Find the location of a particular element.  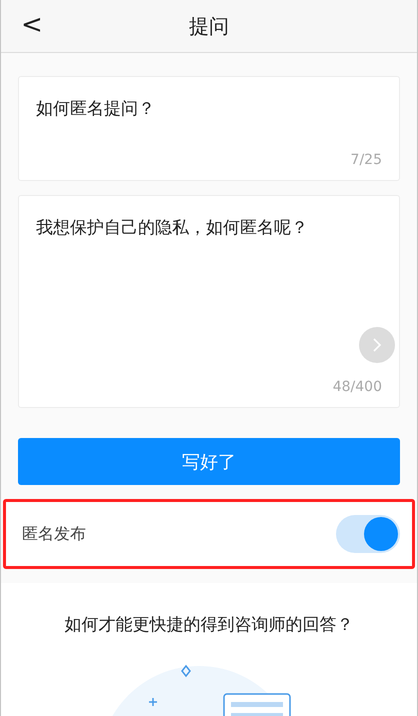

character-count: 7/25 is located at coordinates (366, 160).